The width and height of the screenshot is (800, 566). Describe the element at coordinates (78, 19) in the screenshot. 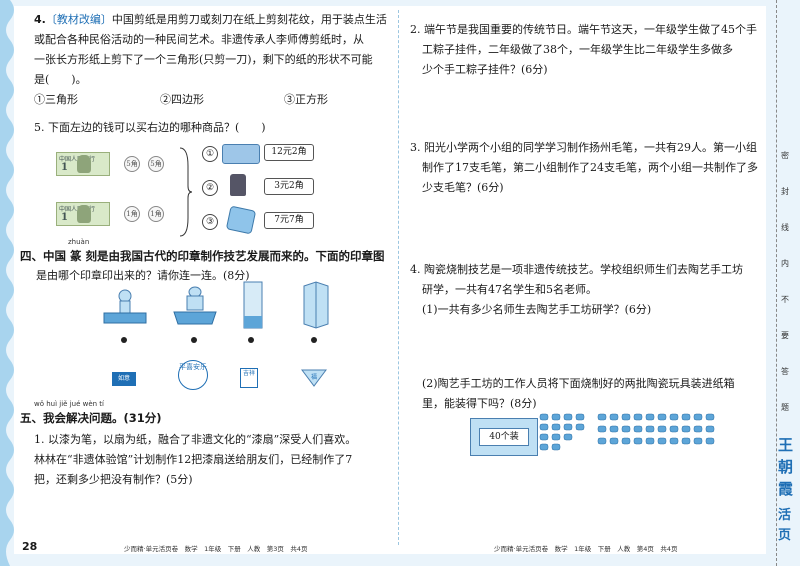

I see `tag-textbook-adapted: 〔教材改编〕` at that location.